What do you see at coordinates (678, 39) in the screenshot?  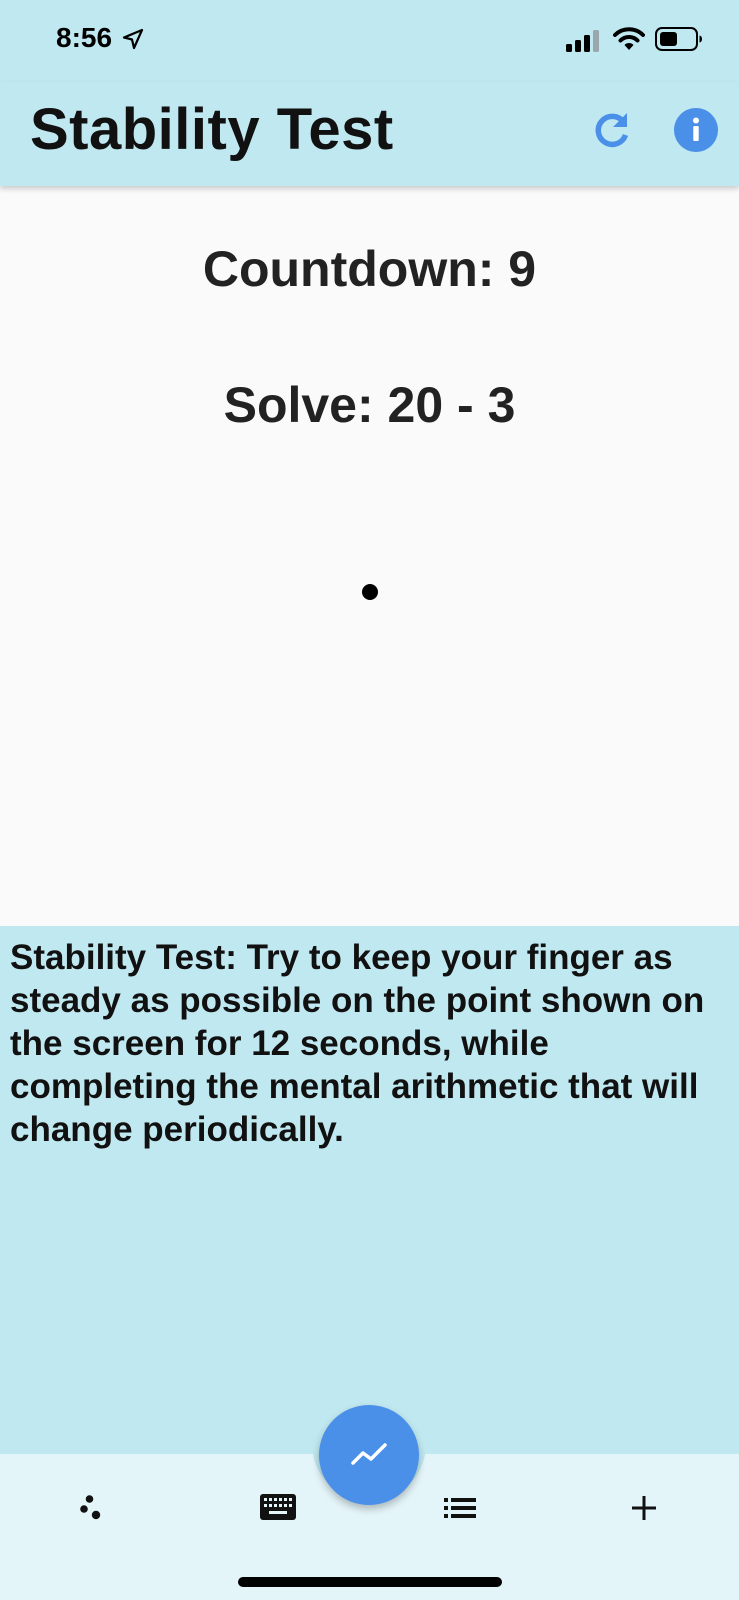 I see `battery-icon` at bounding box center [678, 39].